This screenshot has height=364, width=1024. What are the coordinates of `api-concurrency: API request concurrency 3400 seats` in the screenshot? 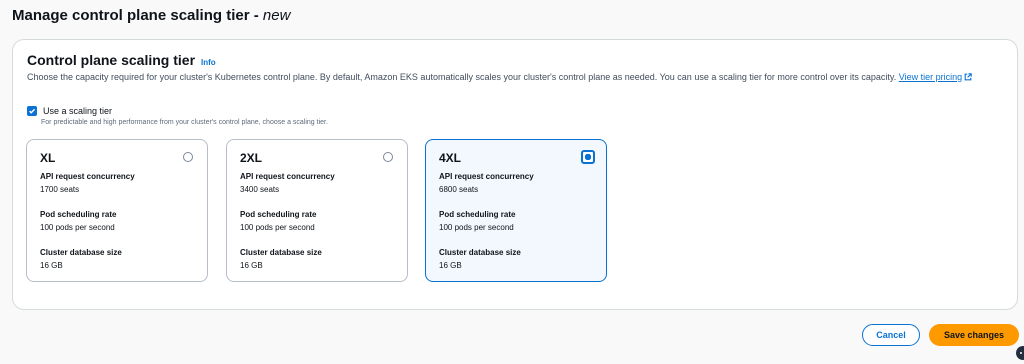 It's located at (287, 183).